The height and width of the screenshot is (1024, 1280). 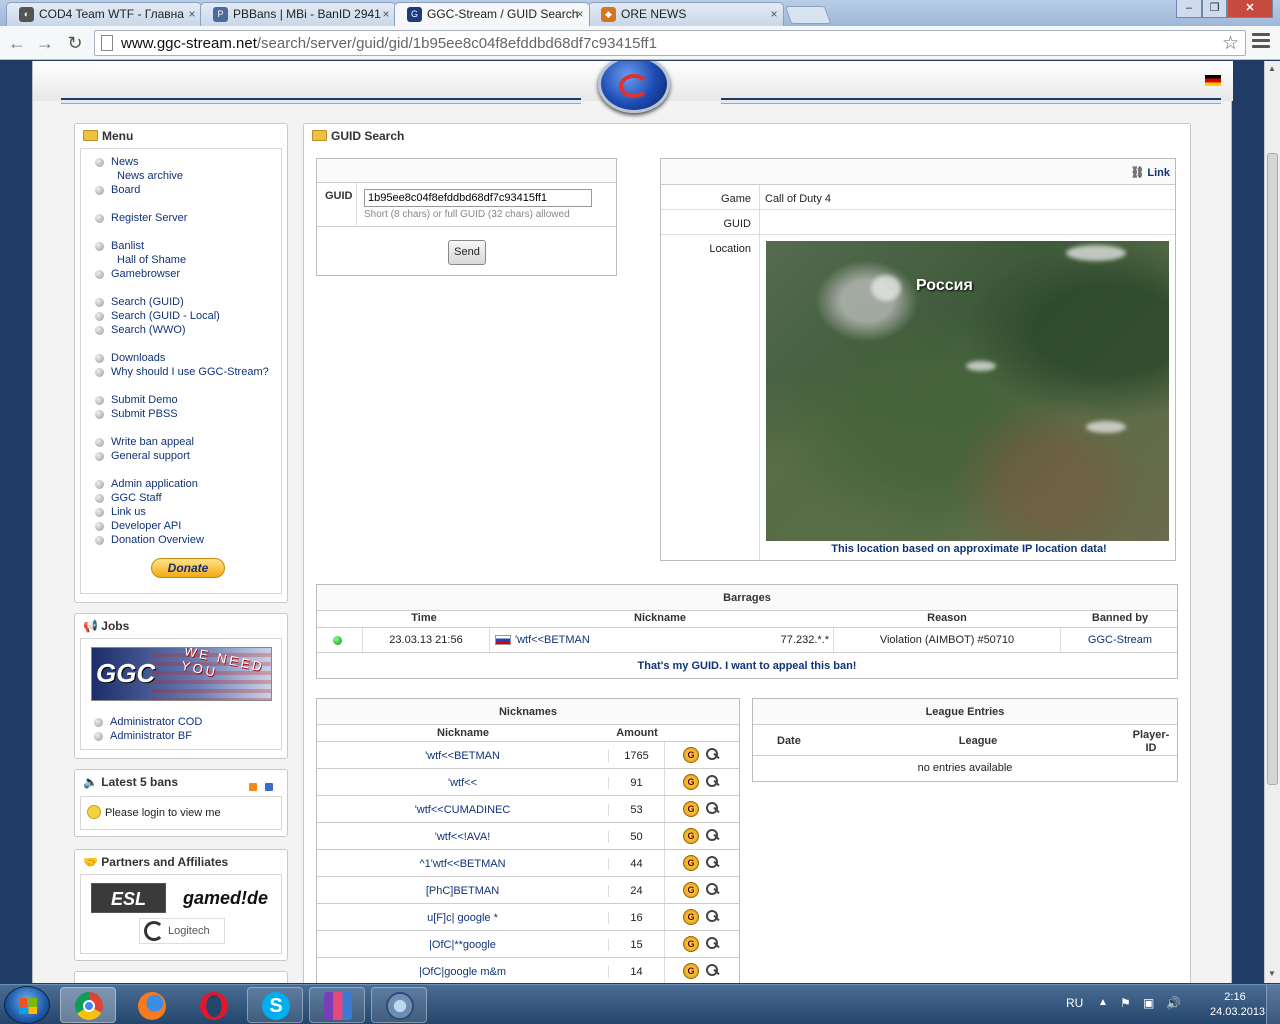 I want to click on rss-icon, so click(x=253, y=787).